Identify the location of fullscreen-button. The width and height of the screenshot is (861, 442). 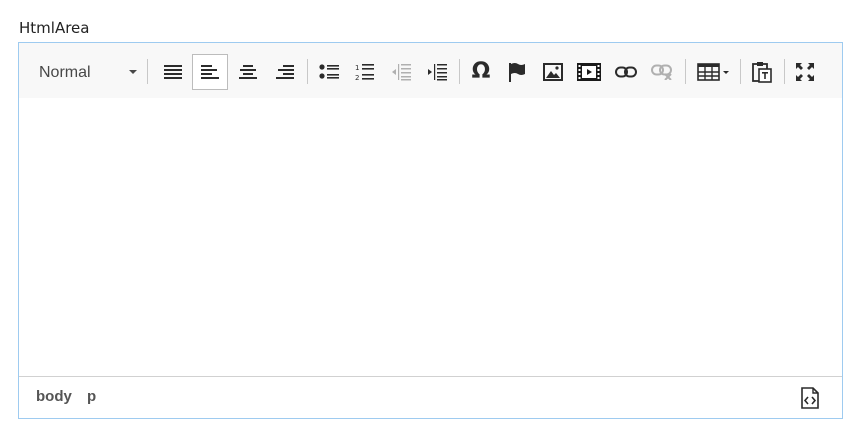
(805, 72).